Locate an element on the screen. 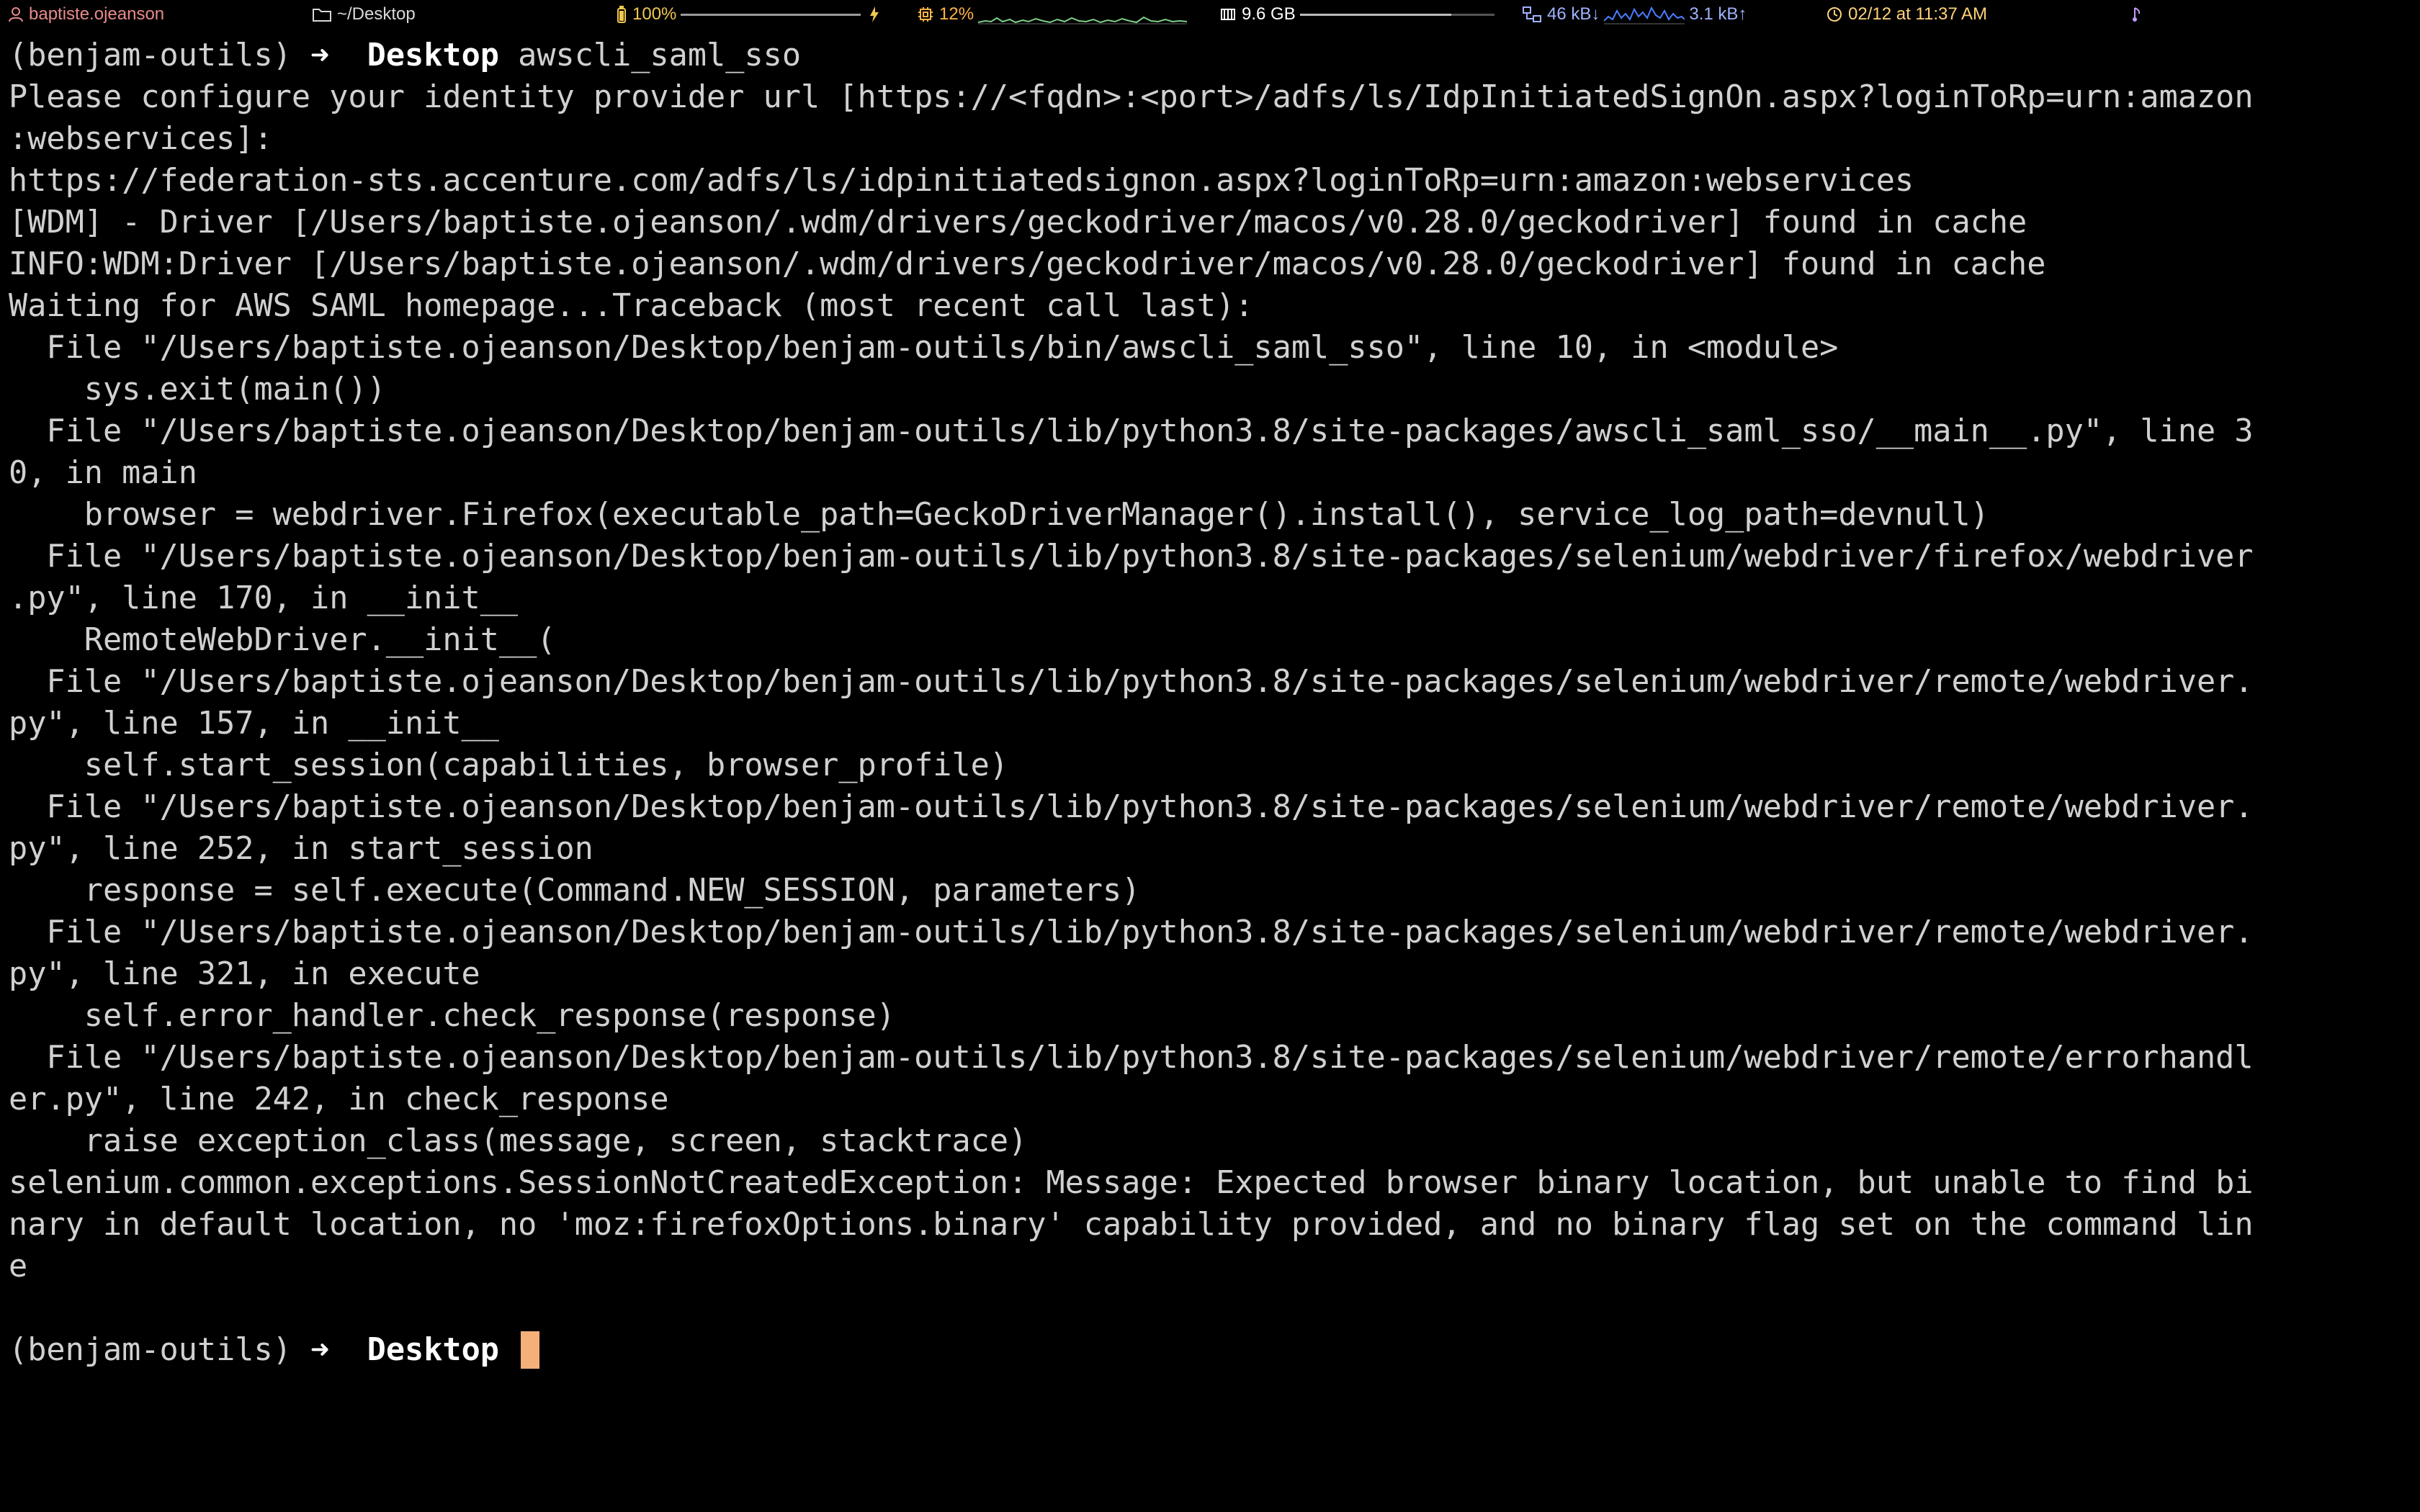  output-line: :webservices]: is located at coordinates (141, 139).